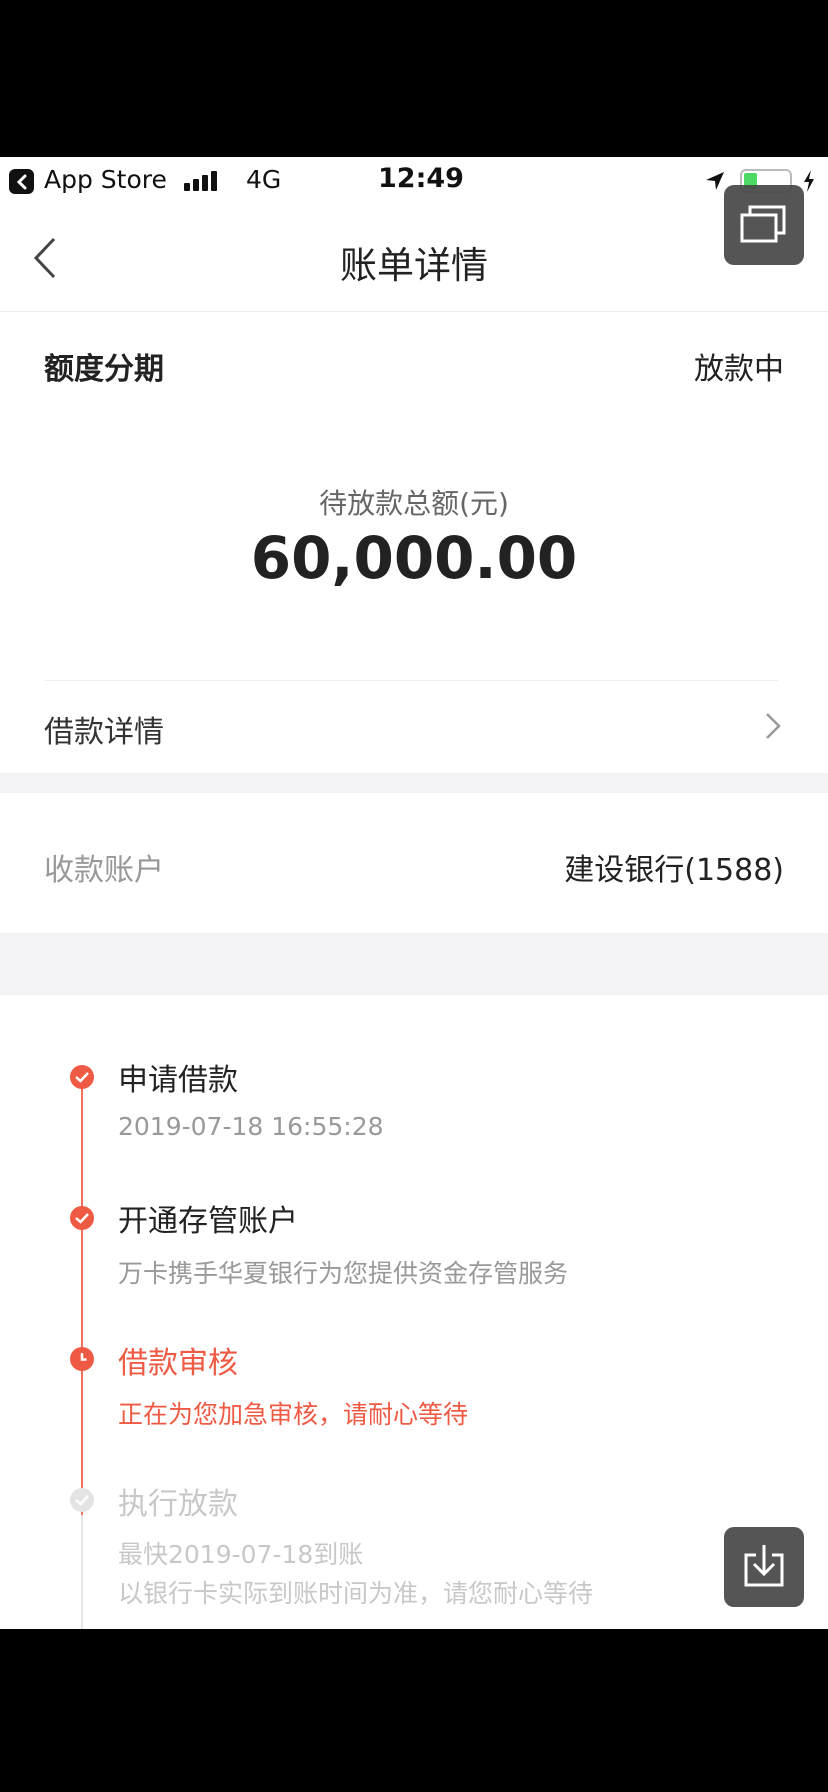 The width and height of the screenshot is (828, 1792). What do you see at coordinates (414, 558) in the screenshot?
I see `amount-value: 60,000.00` at bounding box center [414, 558].